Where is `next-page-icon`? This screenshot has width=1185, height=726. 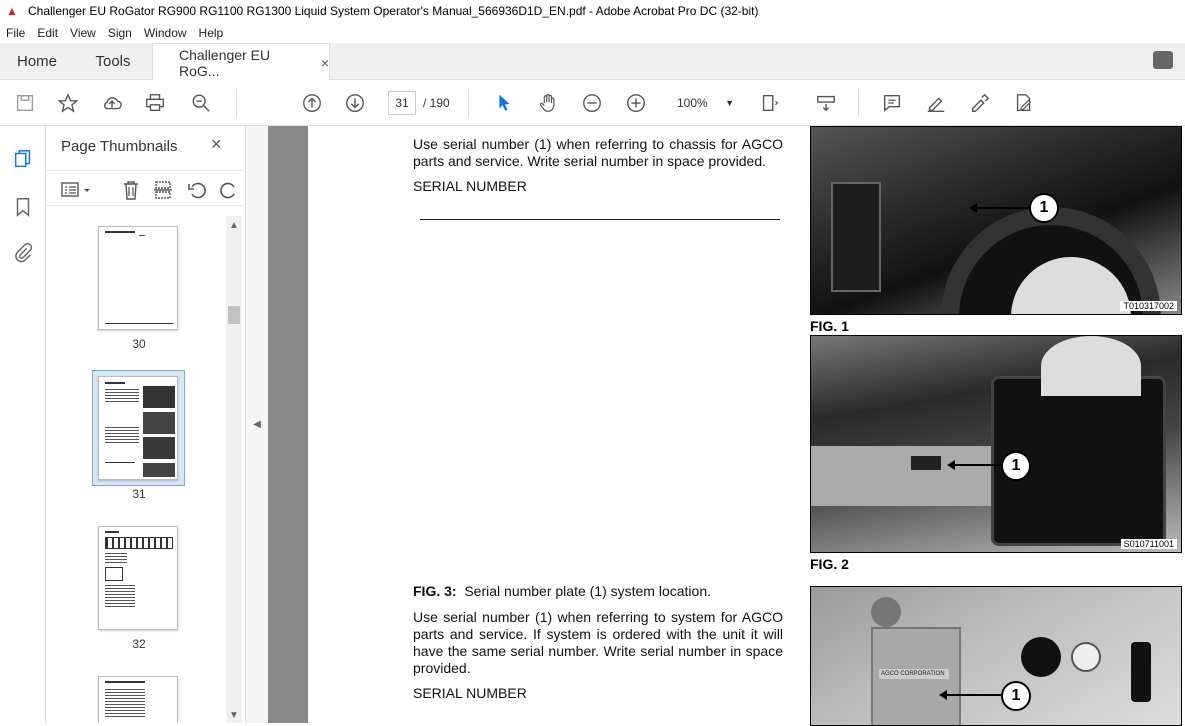 next-page-icon is located at coordinates (355, 103).